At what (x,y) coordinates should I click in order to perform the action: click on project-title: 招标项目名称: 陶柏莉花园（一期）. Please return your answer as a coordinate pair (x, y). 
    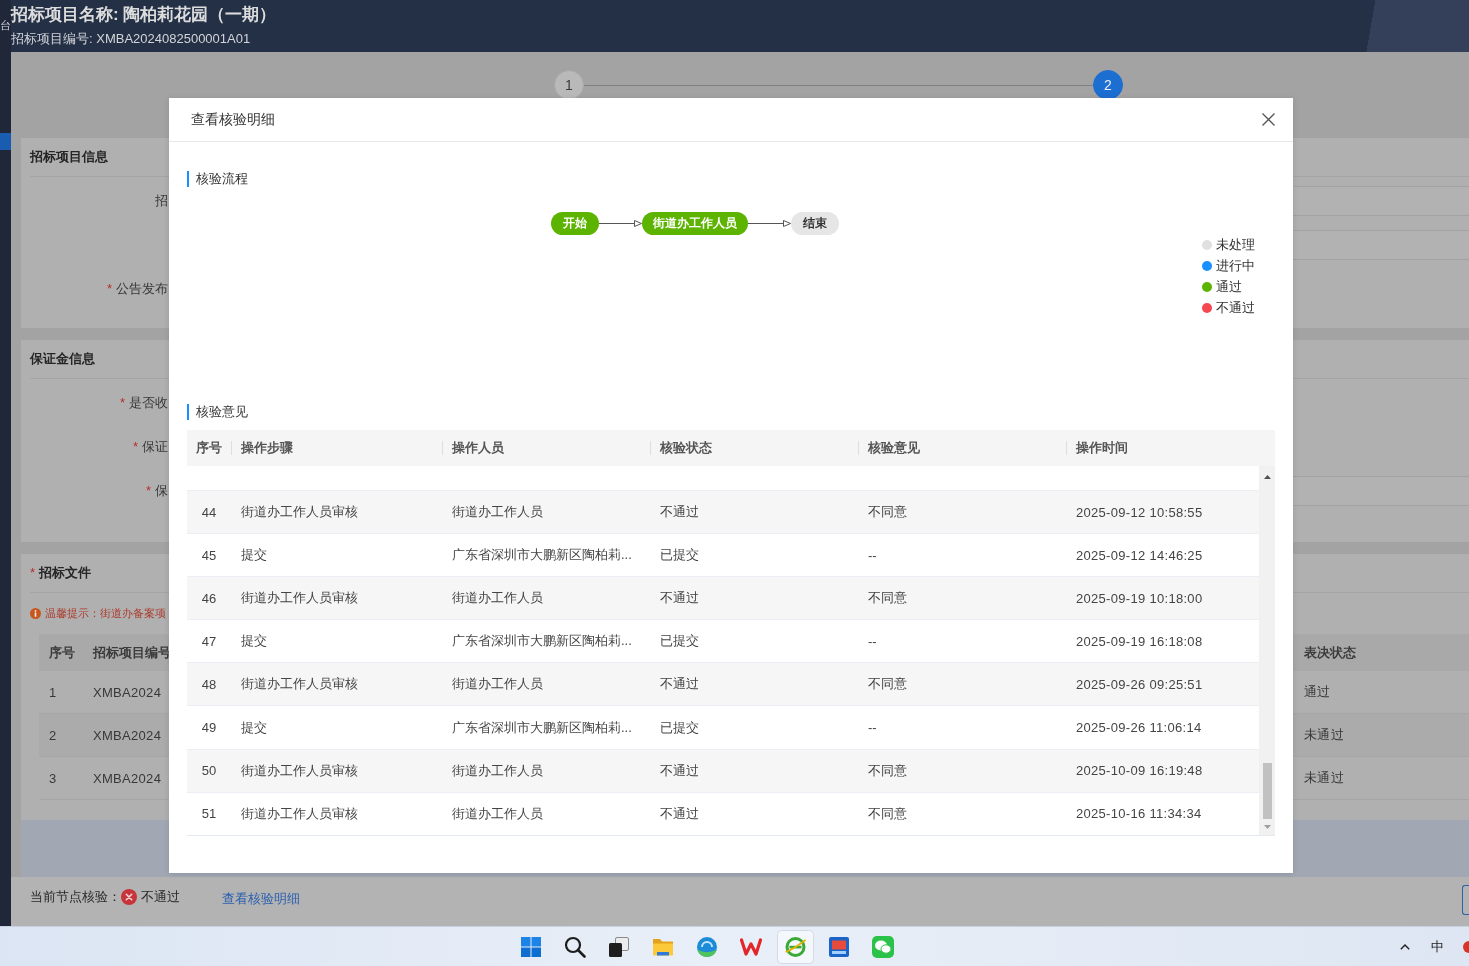
    Looking at the image, I should click on (144, 14).